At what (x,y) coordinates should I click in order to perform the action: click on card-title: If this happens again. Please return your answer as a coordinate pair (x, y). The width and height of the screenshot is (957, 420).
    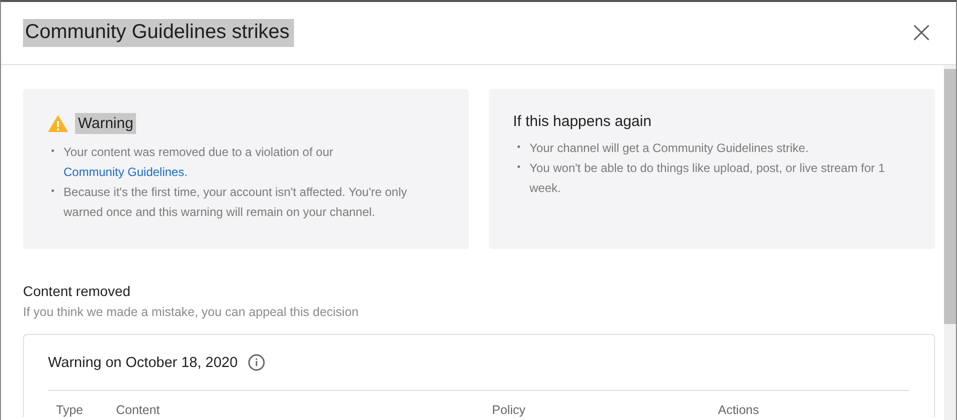
    Looking at the image, I should click on (582, 121).